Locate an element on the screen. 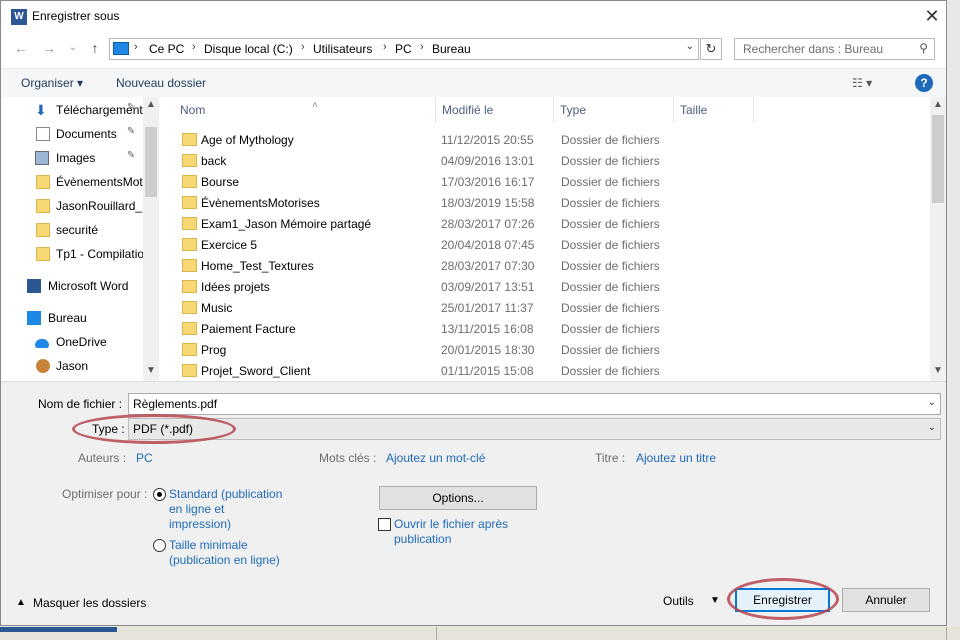 The width and height of the screenshot is (960, 640). hide-folders-button: Masquer les dossiers is located at coordinates (89, 603).